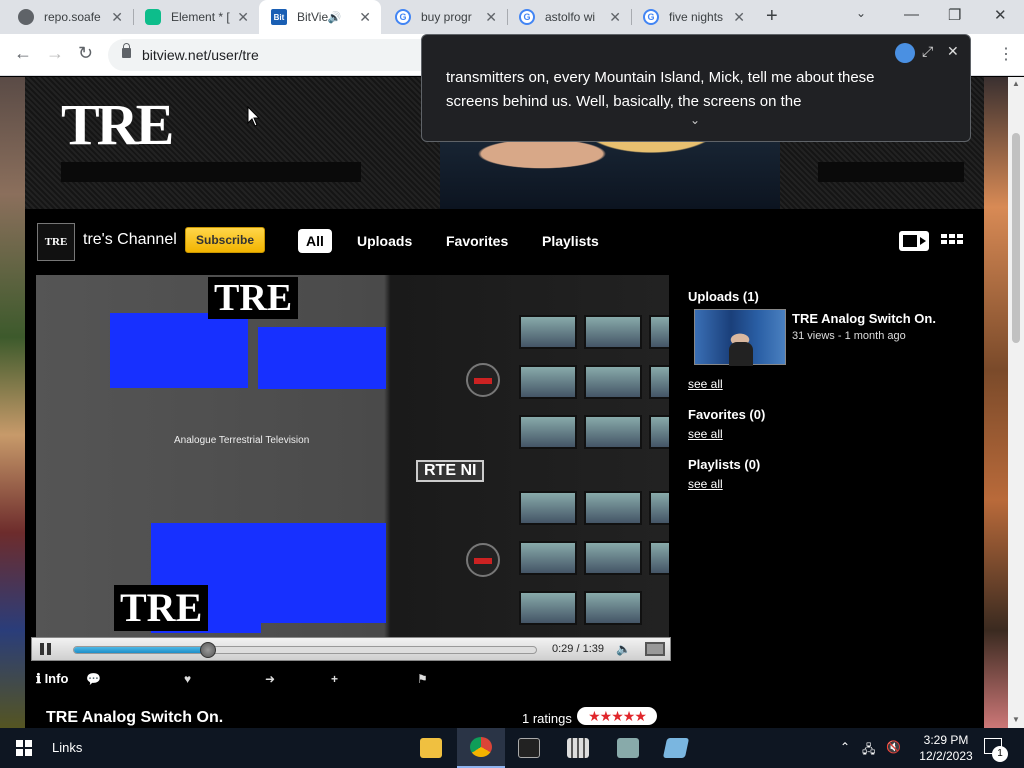  What do you see at coordinates (1000, 15) in the screenshot?
I see `window-close-icon: ✕` at bounding box center [1000, 15].